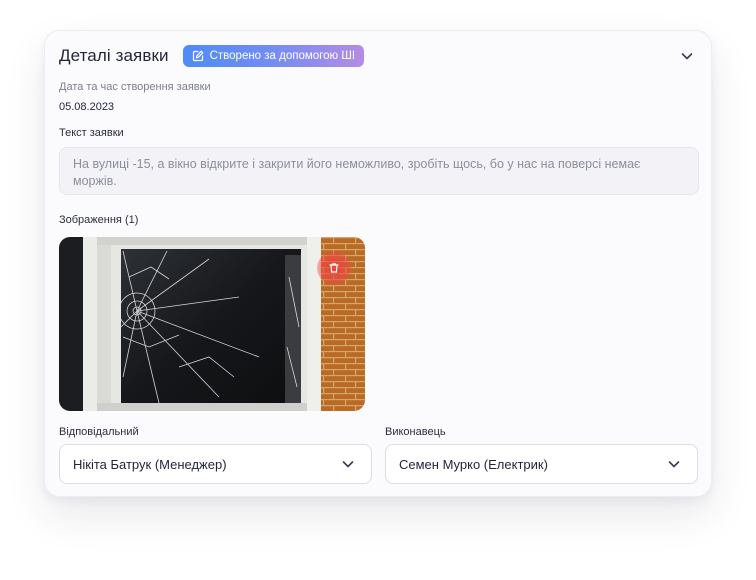 This screenshot has height=580, width=756. What do you see at coordinates (99, 432) in the screenshot?
I see `responsible-label: Відповідальний` at bounding box center [99, 432].